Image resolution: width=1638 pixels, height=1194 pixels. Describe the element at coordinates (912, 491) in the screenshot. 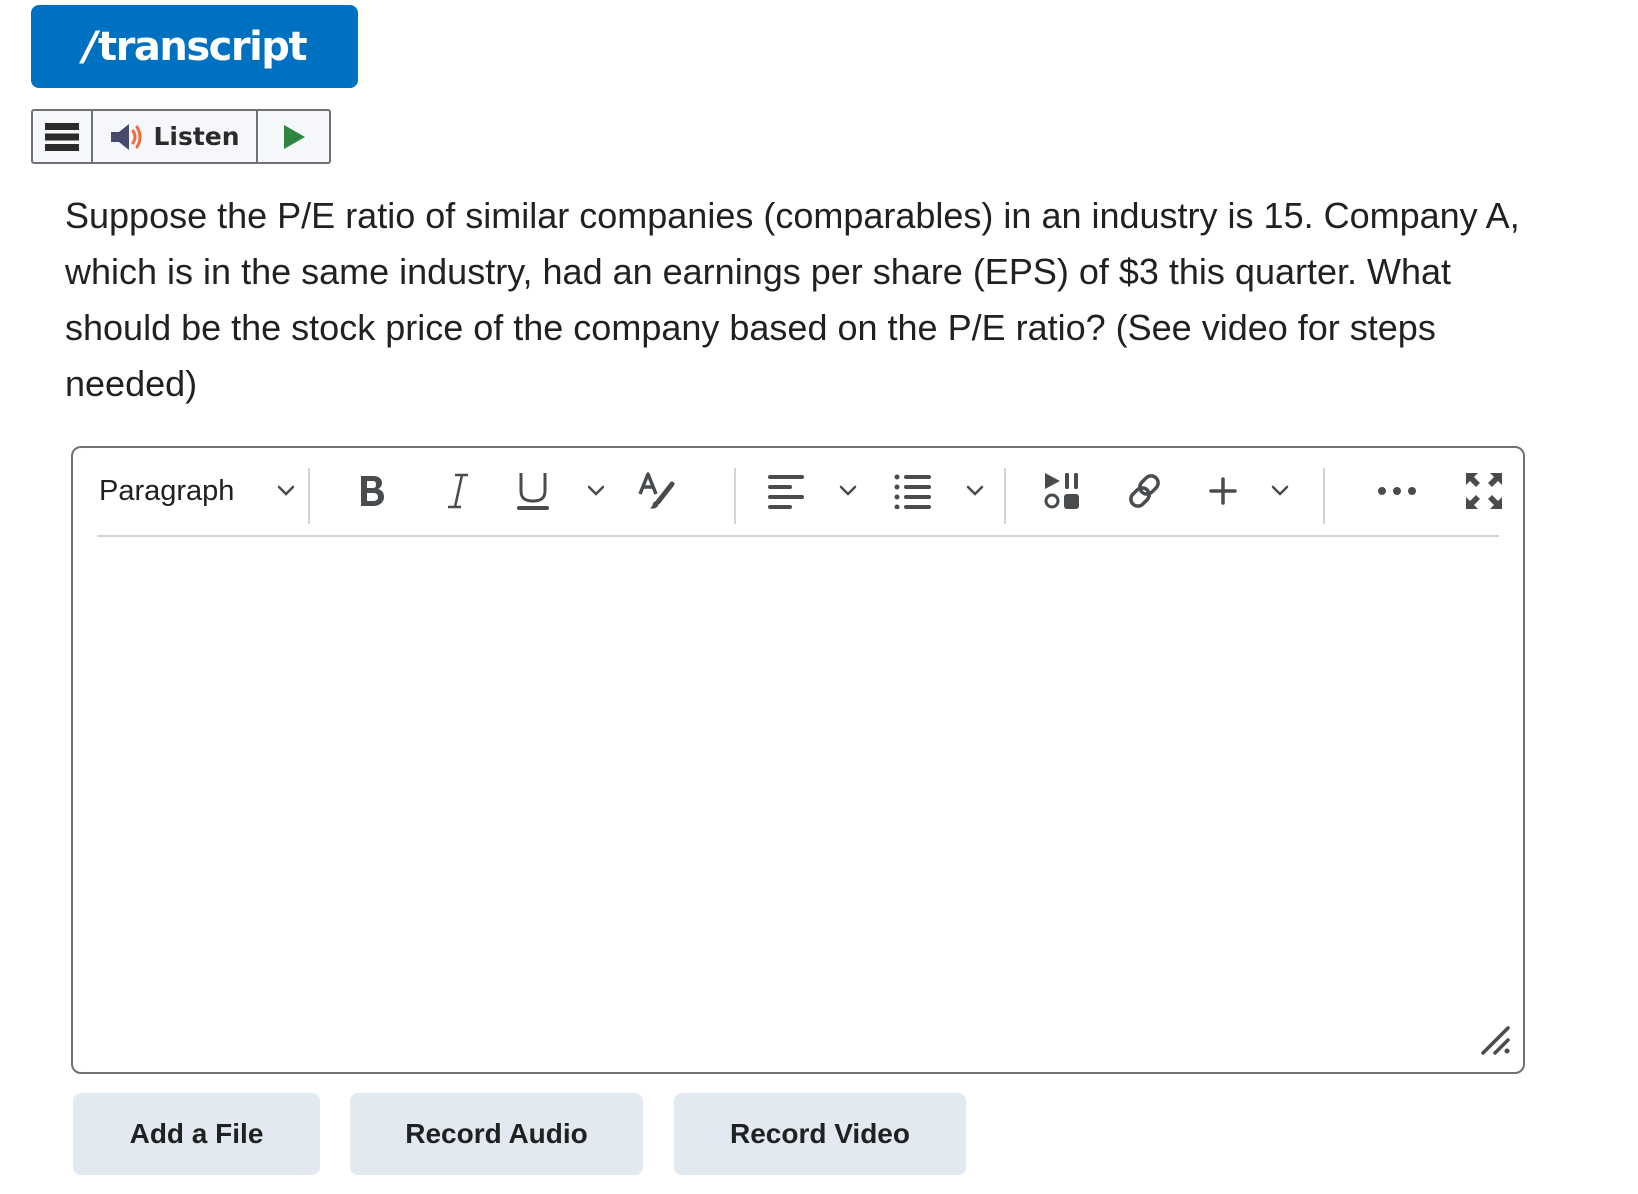

I see `bullet-list-icon` at that location.